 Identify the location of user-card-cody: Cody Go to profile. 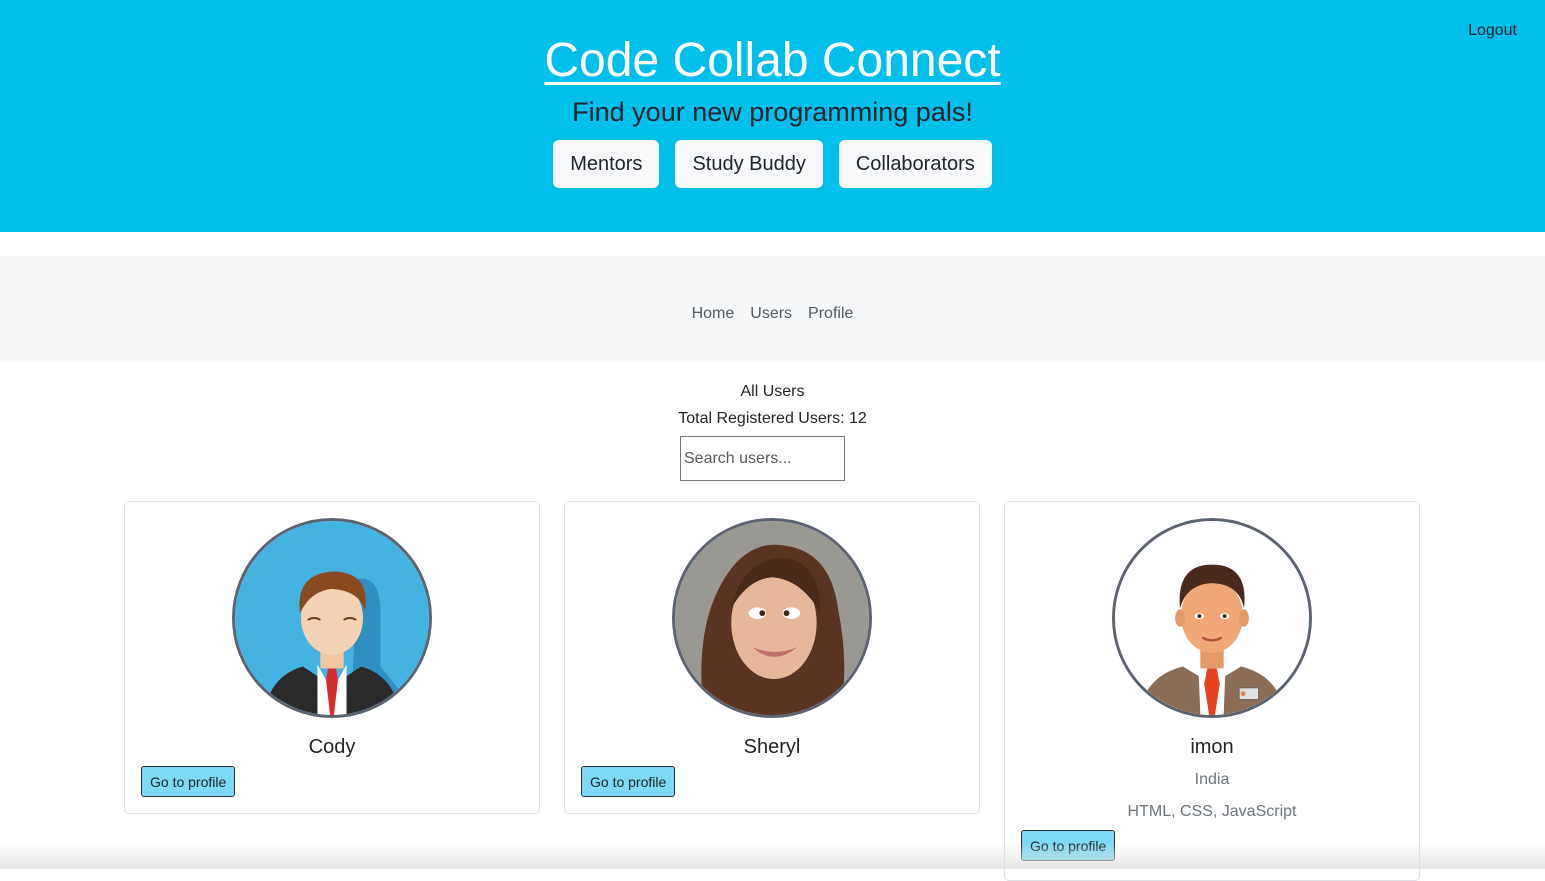
(332, 657).